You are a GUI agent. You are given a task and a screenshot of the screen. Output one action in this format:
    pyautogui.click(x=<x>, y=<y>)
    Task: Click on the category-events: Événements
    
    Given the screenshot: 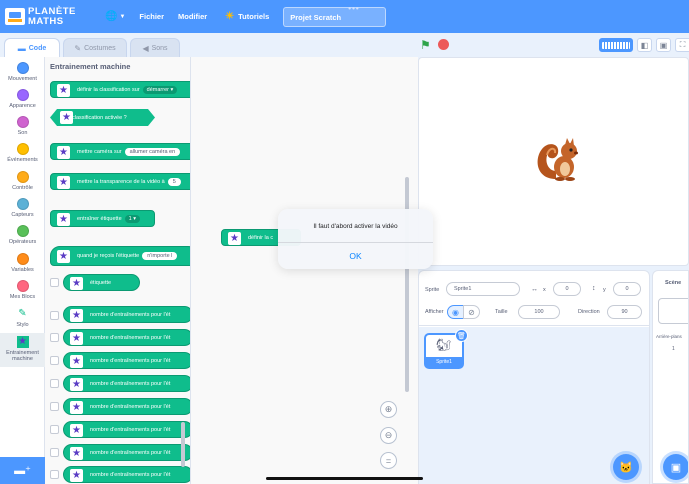 What is the action you would take?
    pyautogui.click(x=22, y=153)
    